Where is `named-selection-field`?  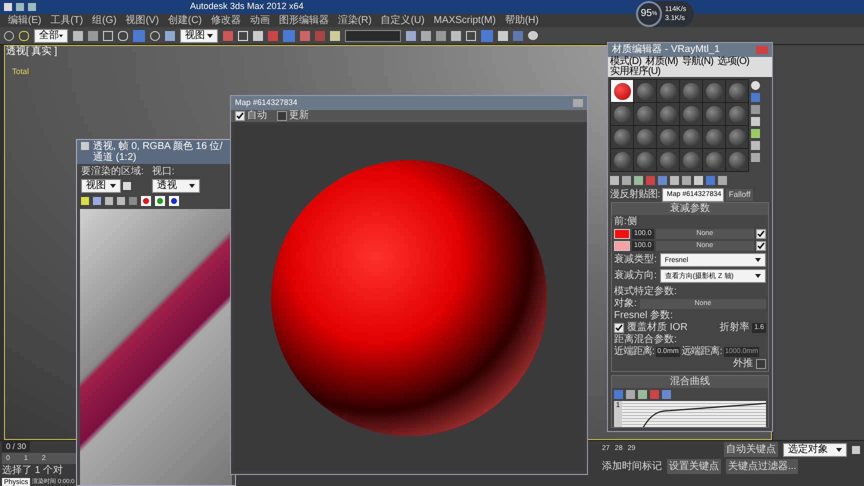
named-selection-field is located at coordinates (373, 36).